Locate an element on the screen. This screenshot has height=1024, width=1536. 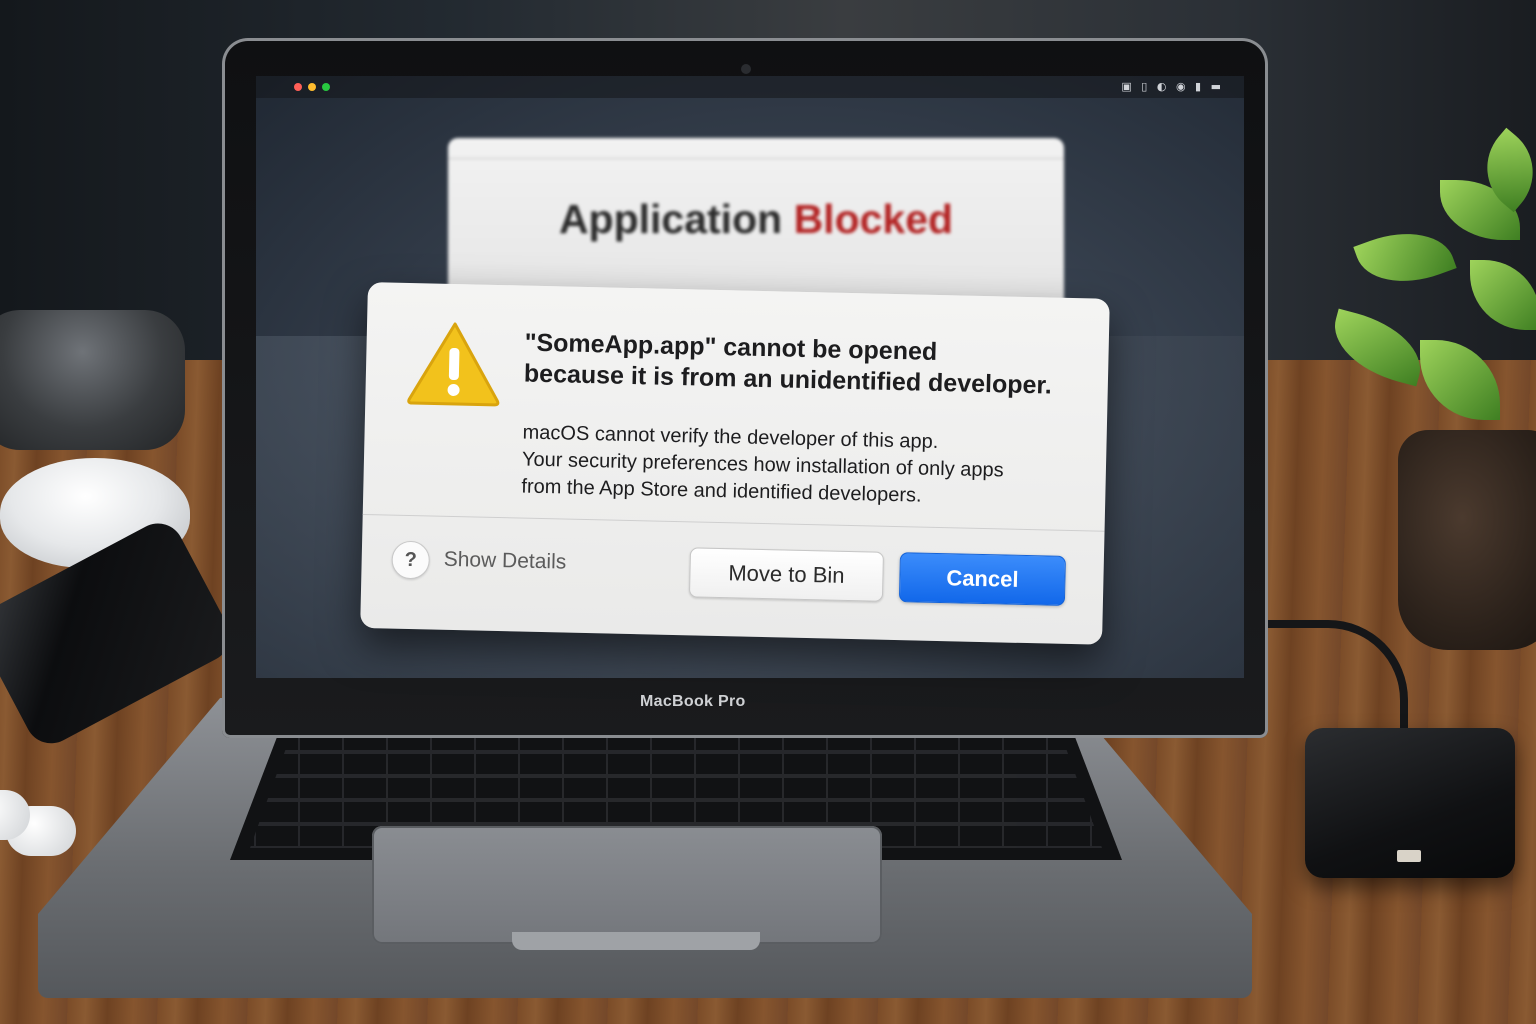
warning-icon is located at coordinates (453, 364).